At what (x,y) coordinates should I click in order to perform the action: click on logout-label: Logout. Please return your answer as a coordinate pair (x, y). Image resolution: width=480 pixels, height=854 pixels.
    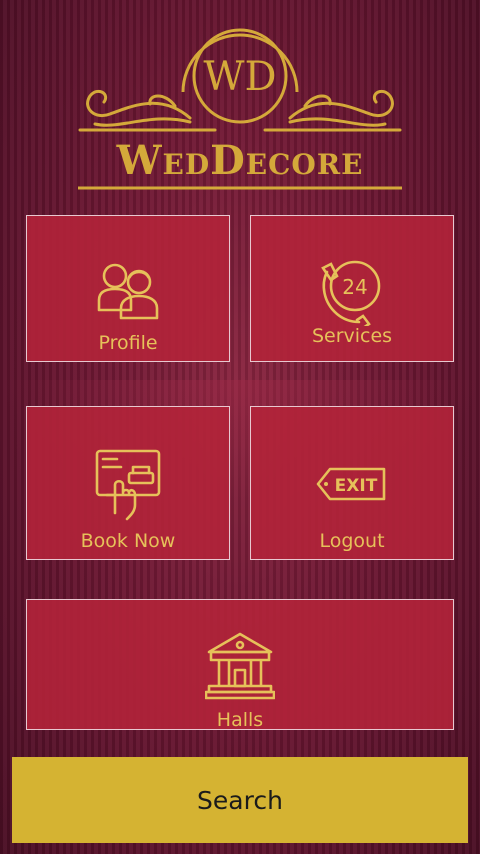
    Looking at the image, I should click on (352, 541).